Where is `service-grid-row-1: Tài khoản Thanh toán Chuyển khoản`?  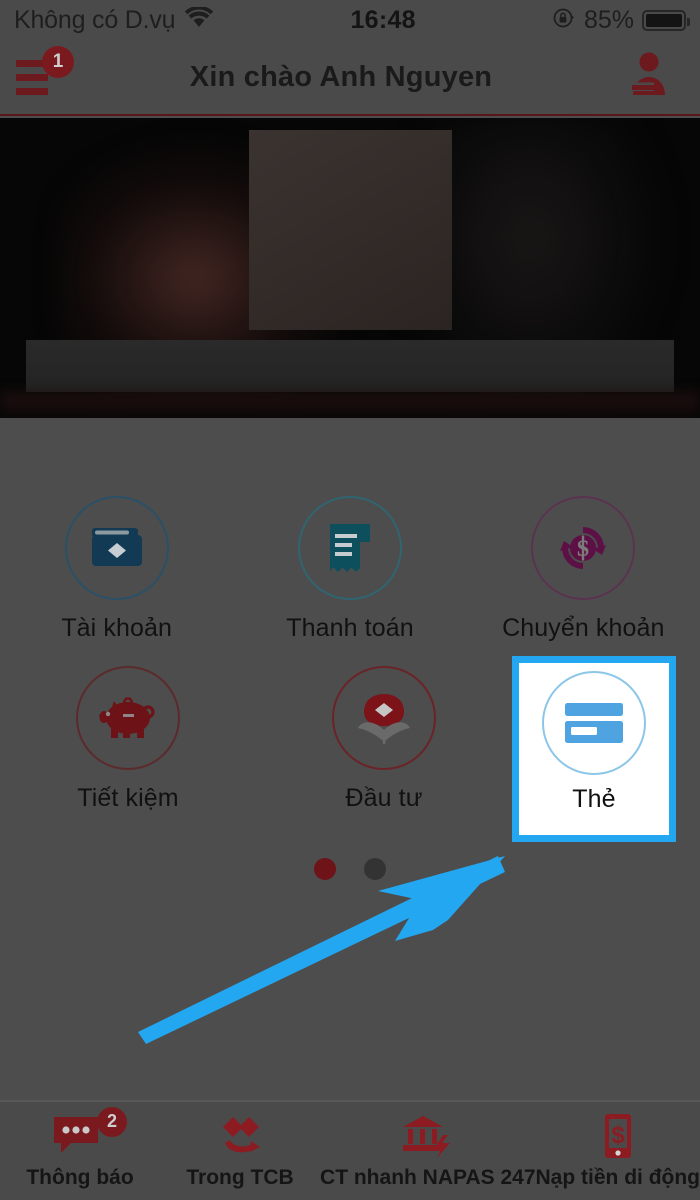 service-grid-row-1: Tài khoản Thanh toán Chuyển khoản is located at coordinates (350, 581).